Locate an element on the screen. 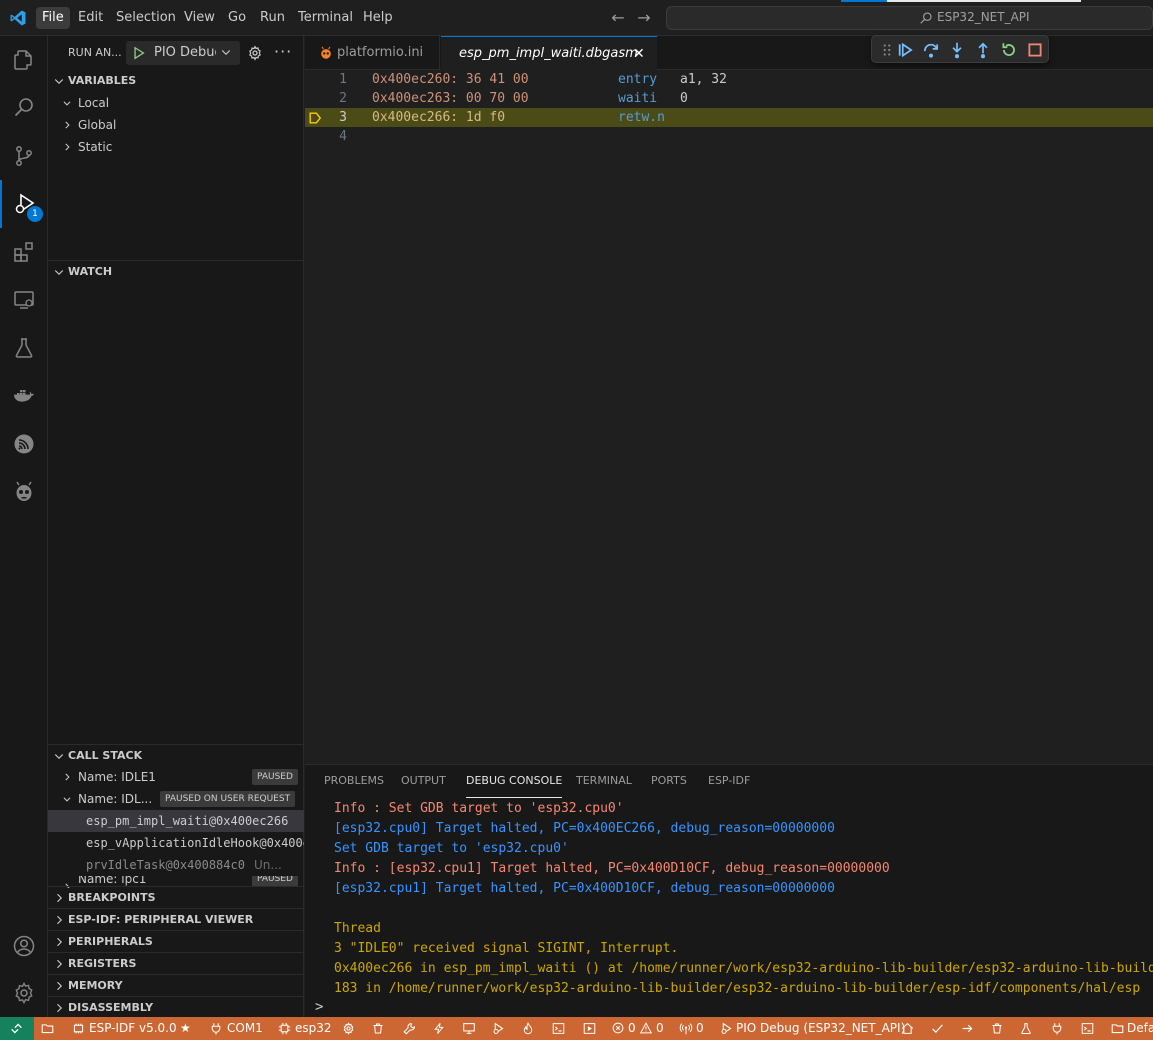 This screenshot has width=1153, height=1040. stack-frame-row: esp_vApplicationIdleHook@0x400ec is located at coordinates (176, 843).